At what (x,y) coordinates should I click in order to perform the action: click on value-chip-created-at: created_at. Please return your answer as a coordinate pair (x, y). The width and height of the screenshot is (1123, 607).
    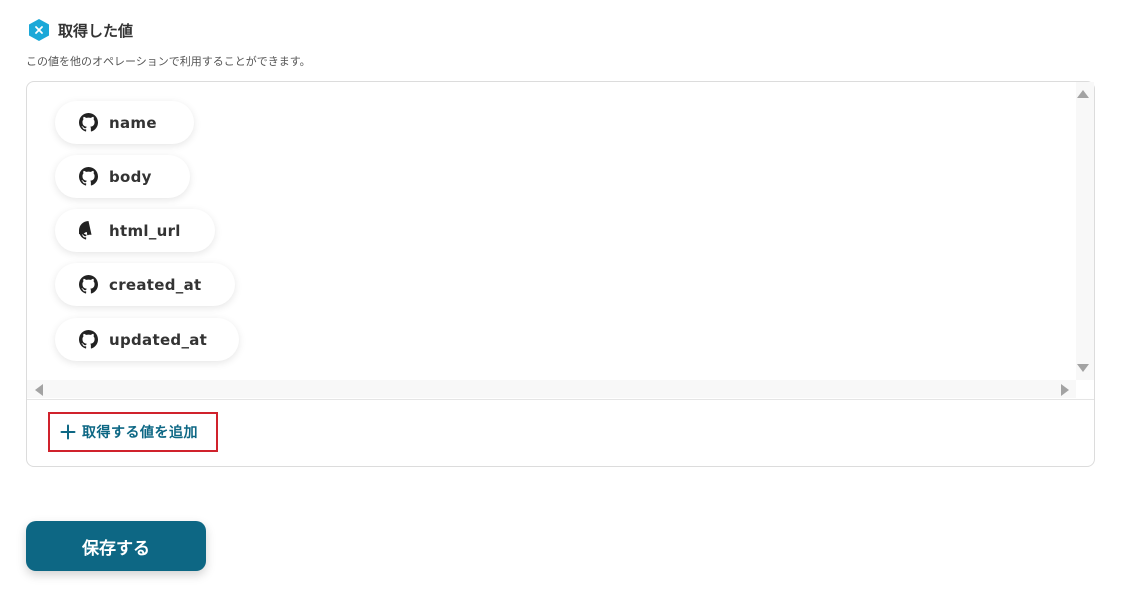
    Looking at the image, I should click on (145, 284).